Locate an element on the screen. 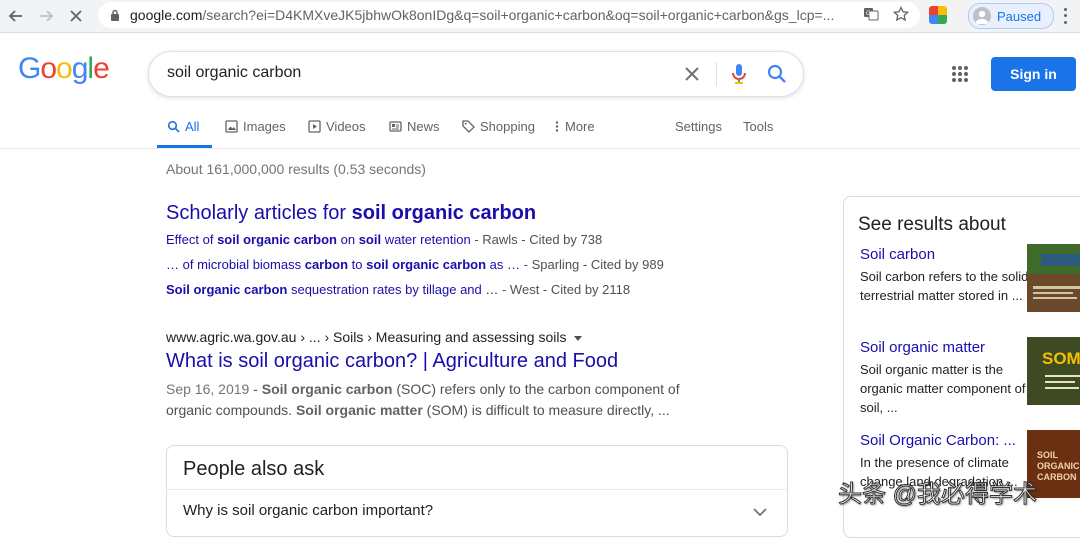  tab-label: Videos is located at coordinates (346, 126).